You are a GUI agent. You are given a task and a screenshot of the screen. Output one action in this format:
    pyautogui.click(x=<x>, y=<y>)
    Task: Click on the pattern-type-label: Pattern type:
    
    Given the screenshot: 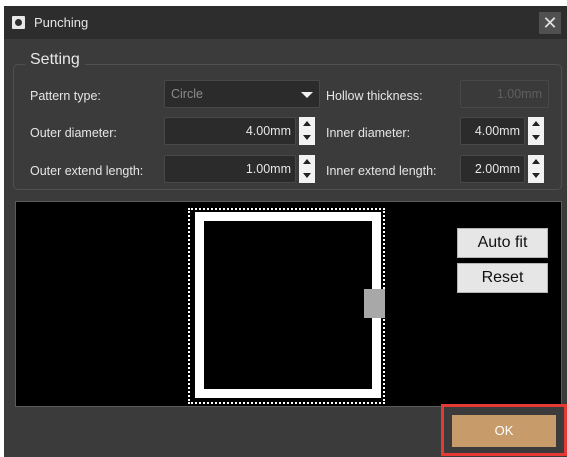 What is the action you would take?
    pyautogui.click(x=65, y=96)
    